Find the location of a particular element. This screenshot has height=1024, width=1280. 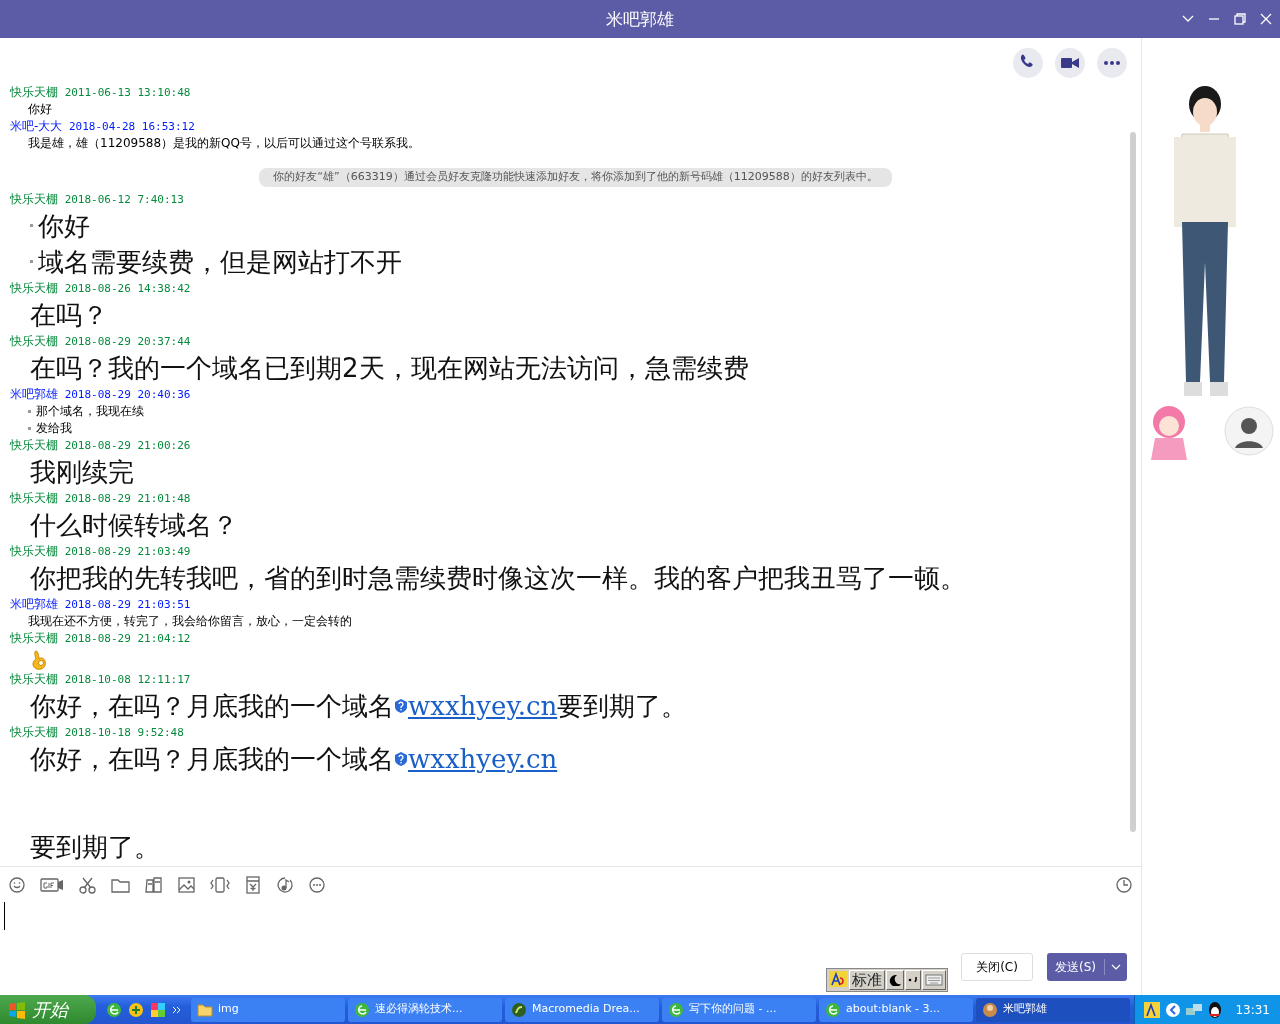

punctuation-toggle is located at coordinates (913, 980).